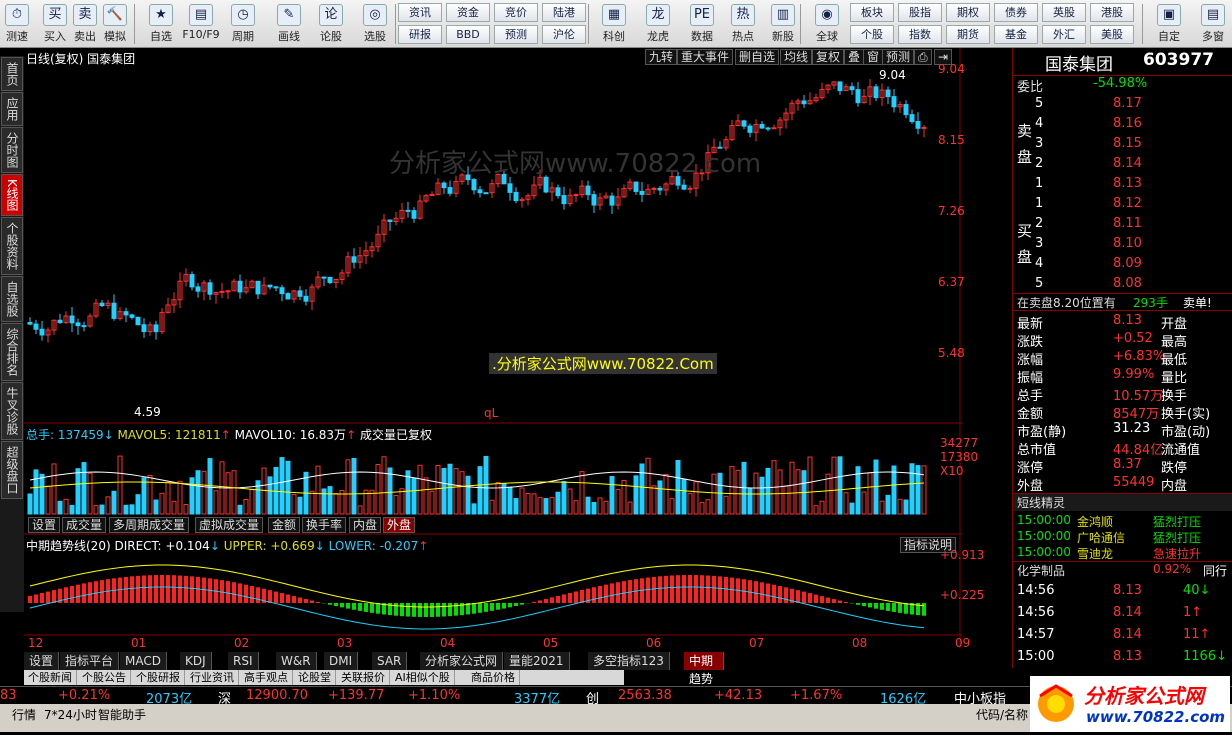 This screenshot has width=1232, height=735. What do you see at coordinates (912, 489) in the screenshot?
I see `volume-bar` at bounding box center [912, 489].